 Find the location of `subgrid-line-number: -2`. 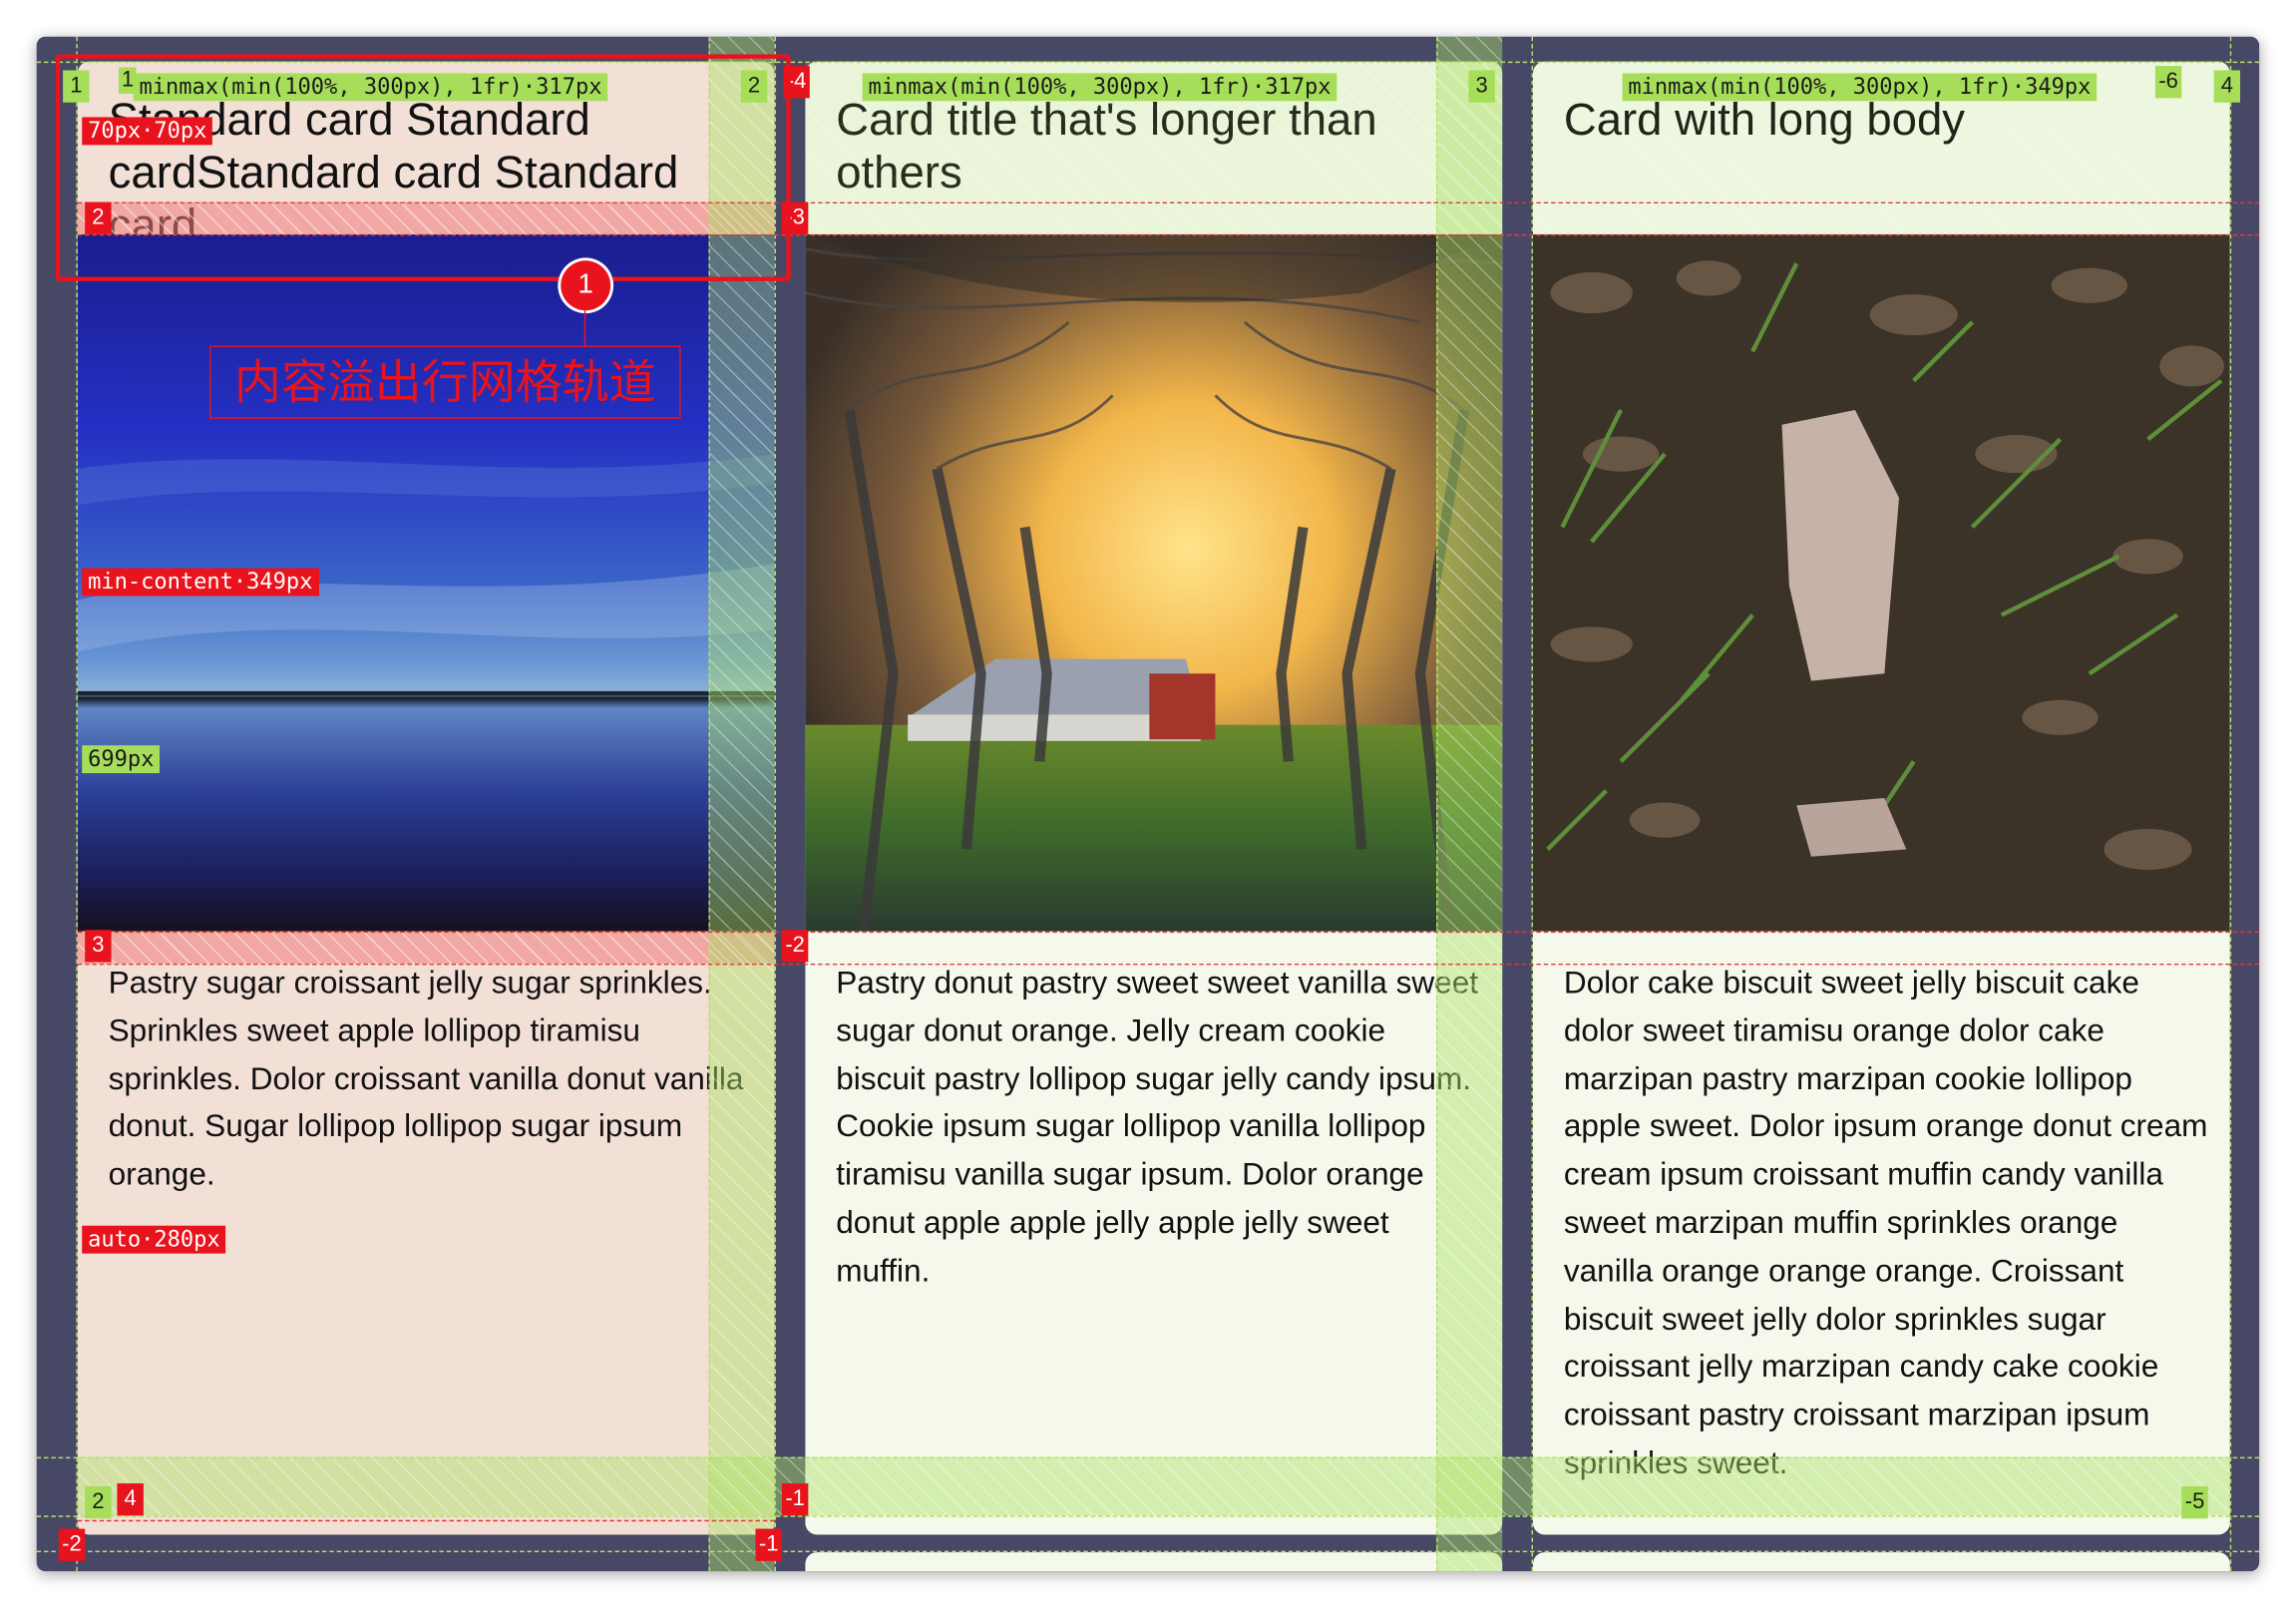

subgrid-line-number: -2 is located at coordinates (795, 946).